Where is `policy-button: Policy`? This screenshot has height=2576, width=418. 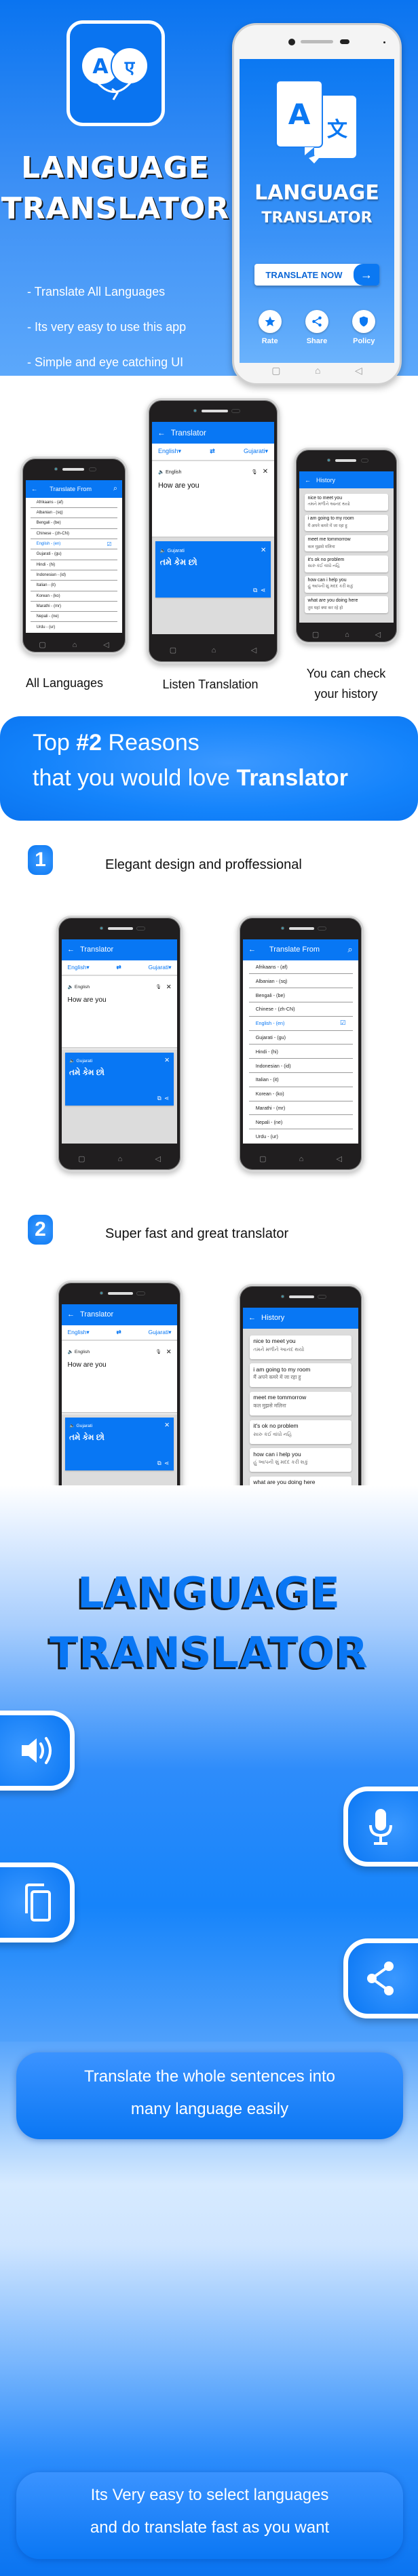 policy-button: Policy is located at coordinates (364, 327).